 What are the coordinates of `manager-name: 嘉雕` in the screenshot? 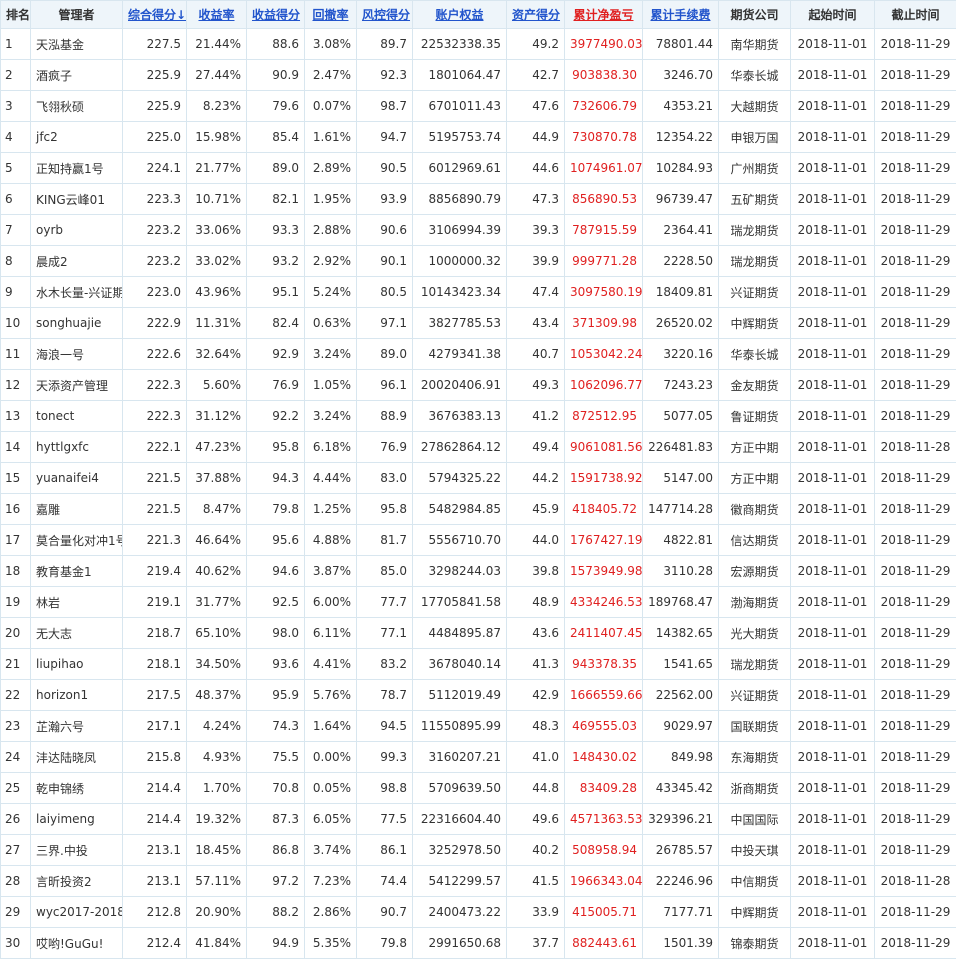 It's located at (77, 509).